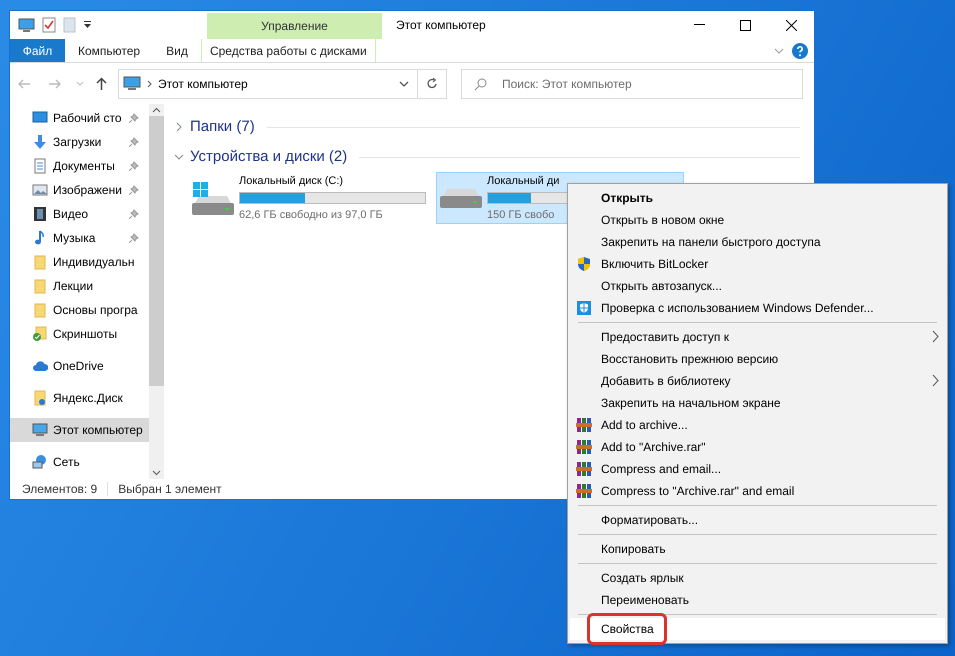 The width and height of the screenshot is (955, 656). Describe the element at coordinates (222, 127) in the screenshot. I see `group-header: Папки (7)` at that location.